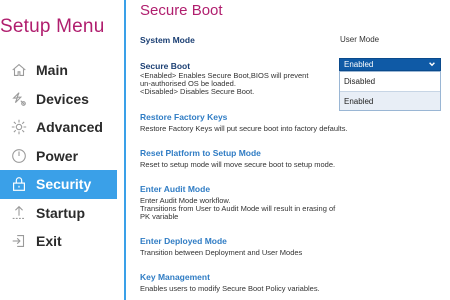 The width and height of the screenshot is (450, 300). I want to click on reset-platform-link: Reset Platform to Setup Mode, so click(200, 153).